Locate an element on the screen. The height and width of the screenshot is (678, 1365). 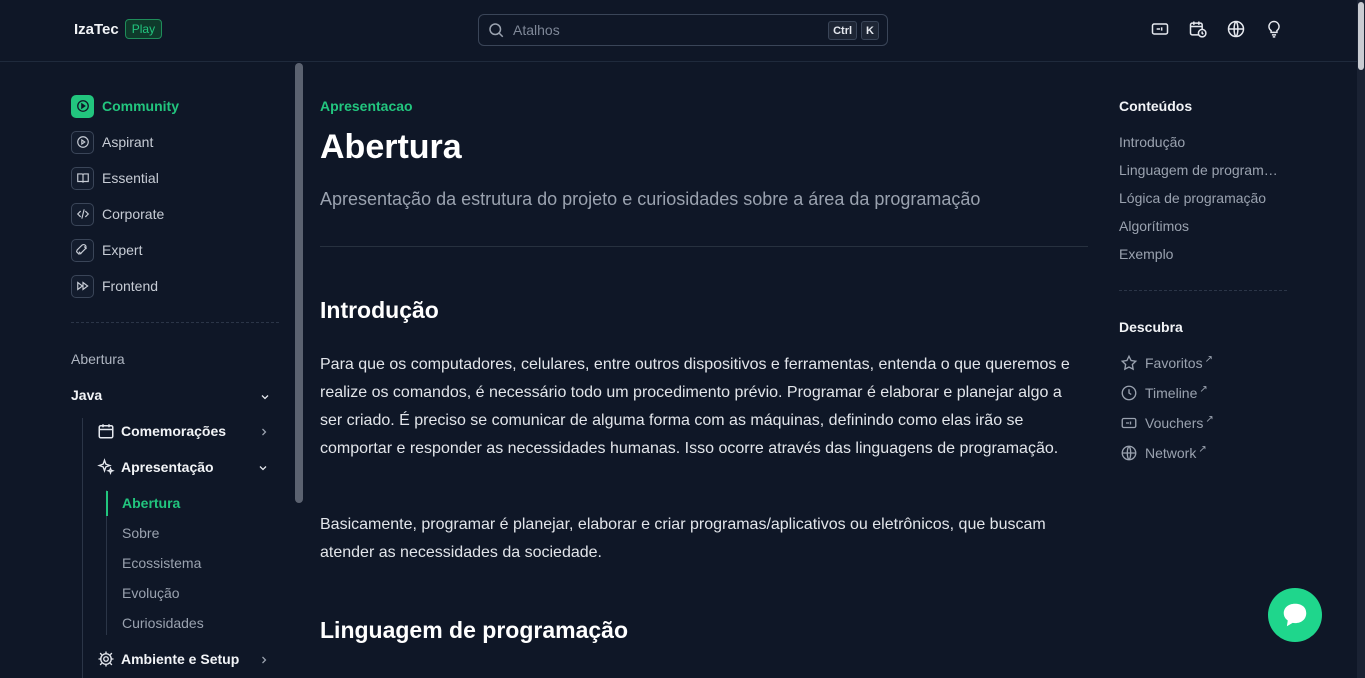
discover-label: Vouchers is located at coordinates (1174, 423).